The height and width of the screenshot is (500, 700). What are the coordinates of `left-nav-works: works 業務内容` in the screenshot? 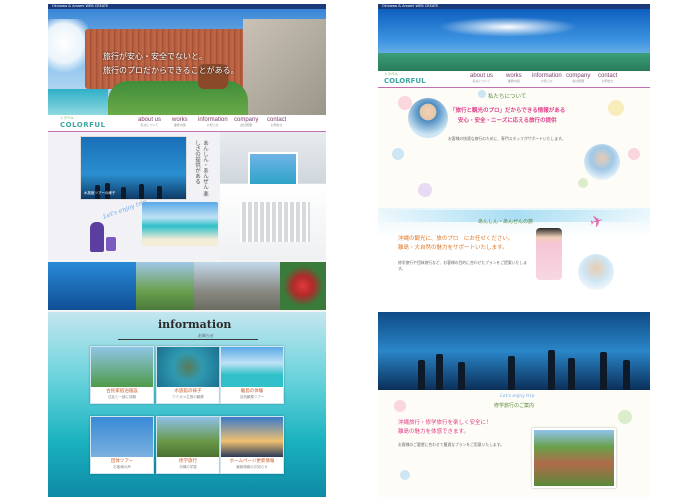 It's located at (180, 122).